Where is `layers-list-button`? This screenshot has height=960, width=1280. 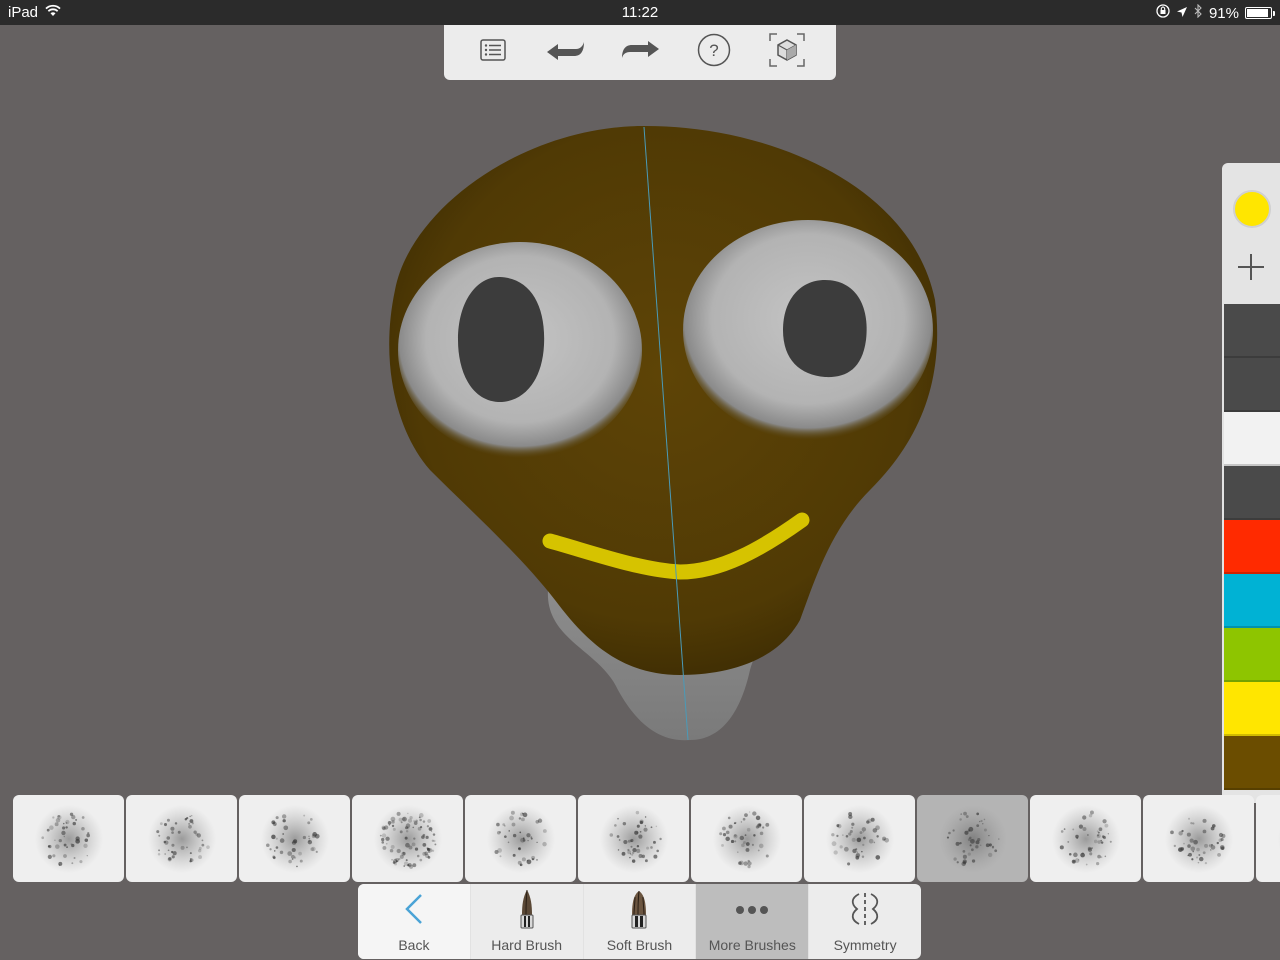
layers-list-button is located at coordinates (493, 53).